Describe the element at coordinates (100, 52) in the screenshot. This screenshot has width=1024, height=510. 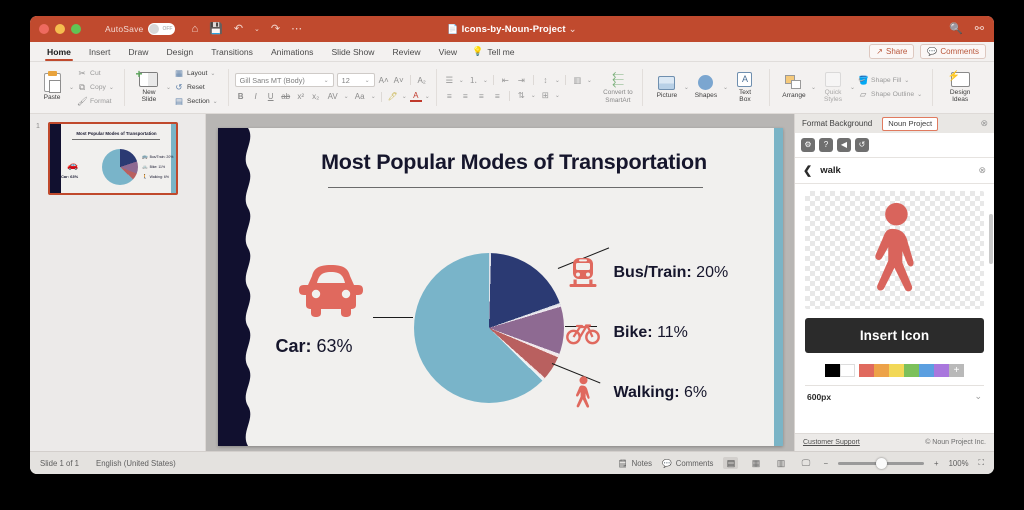
I see `tab-insert: Insert` at that location.